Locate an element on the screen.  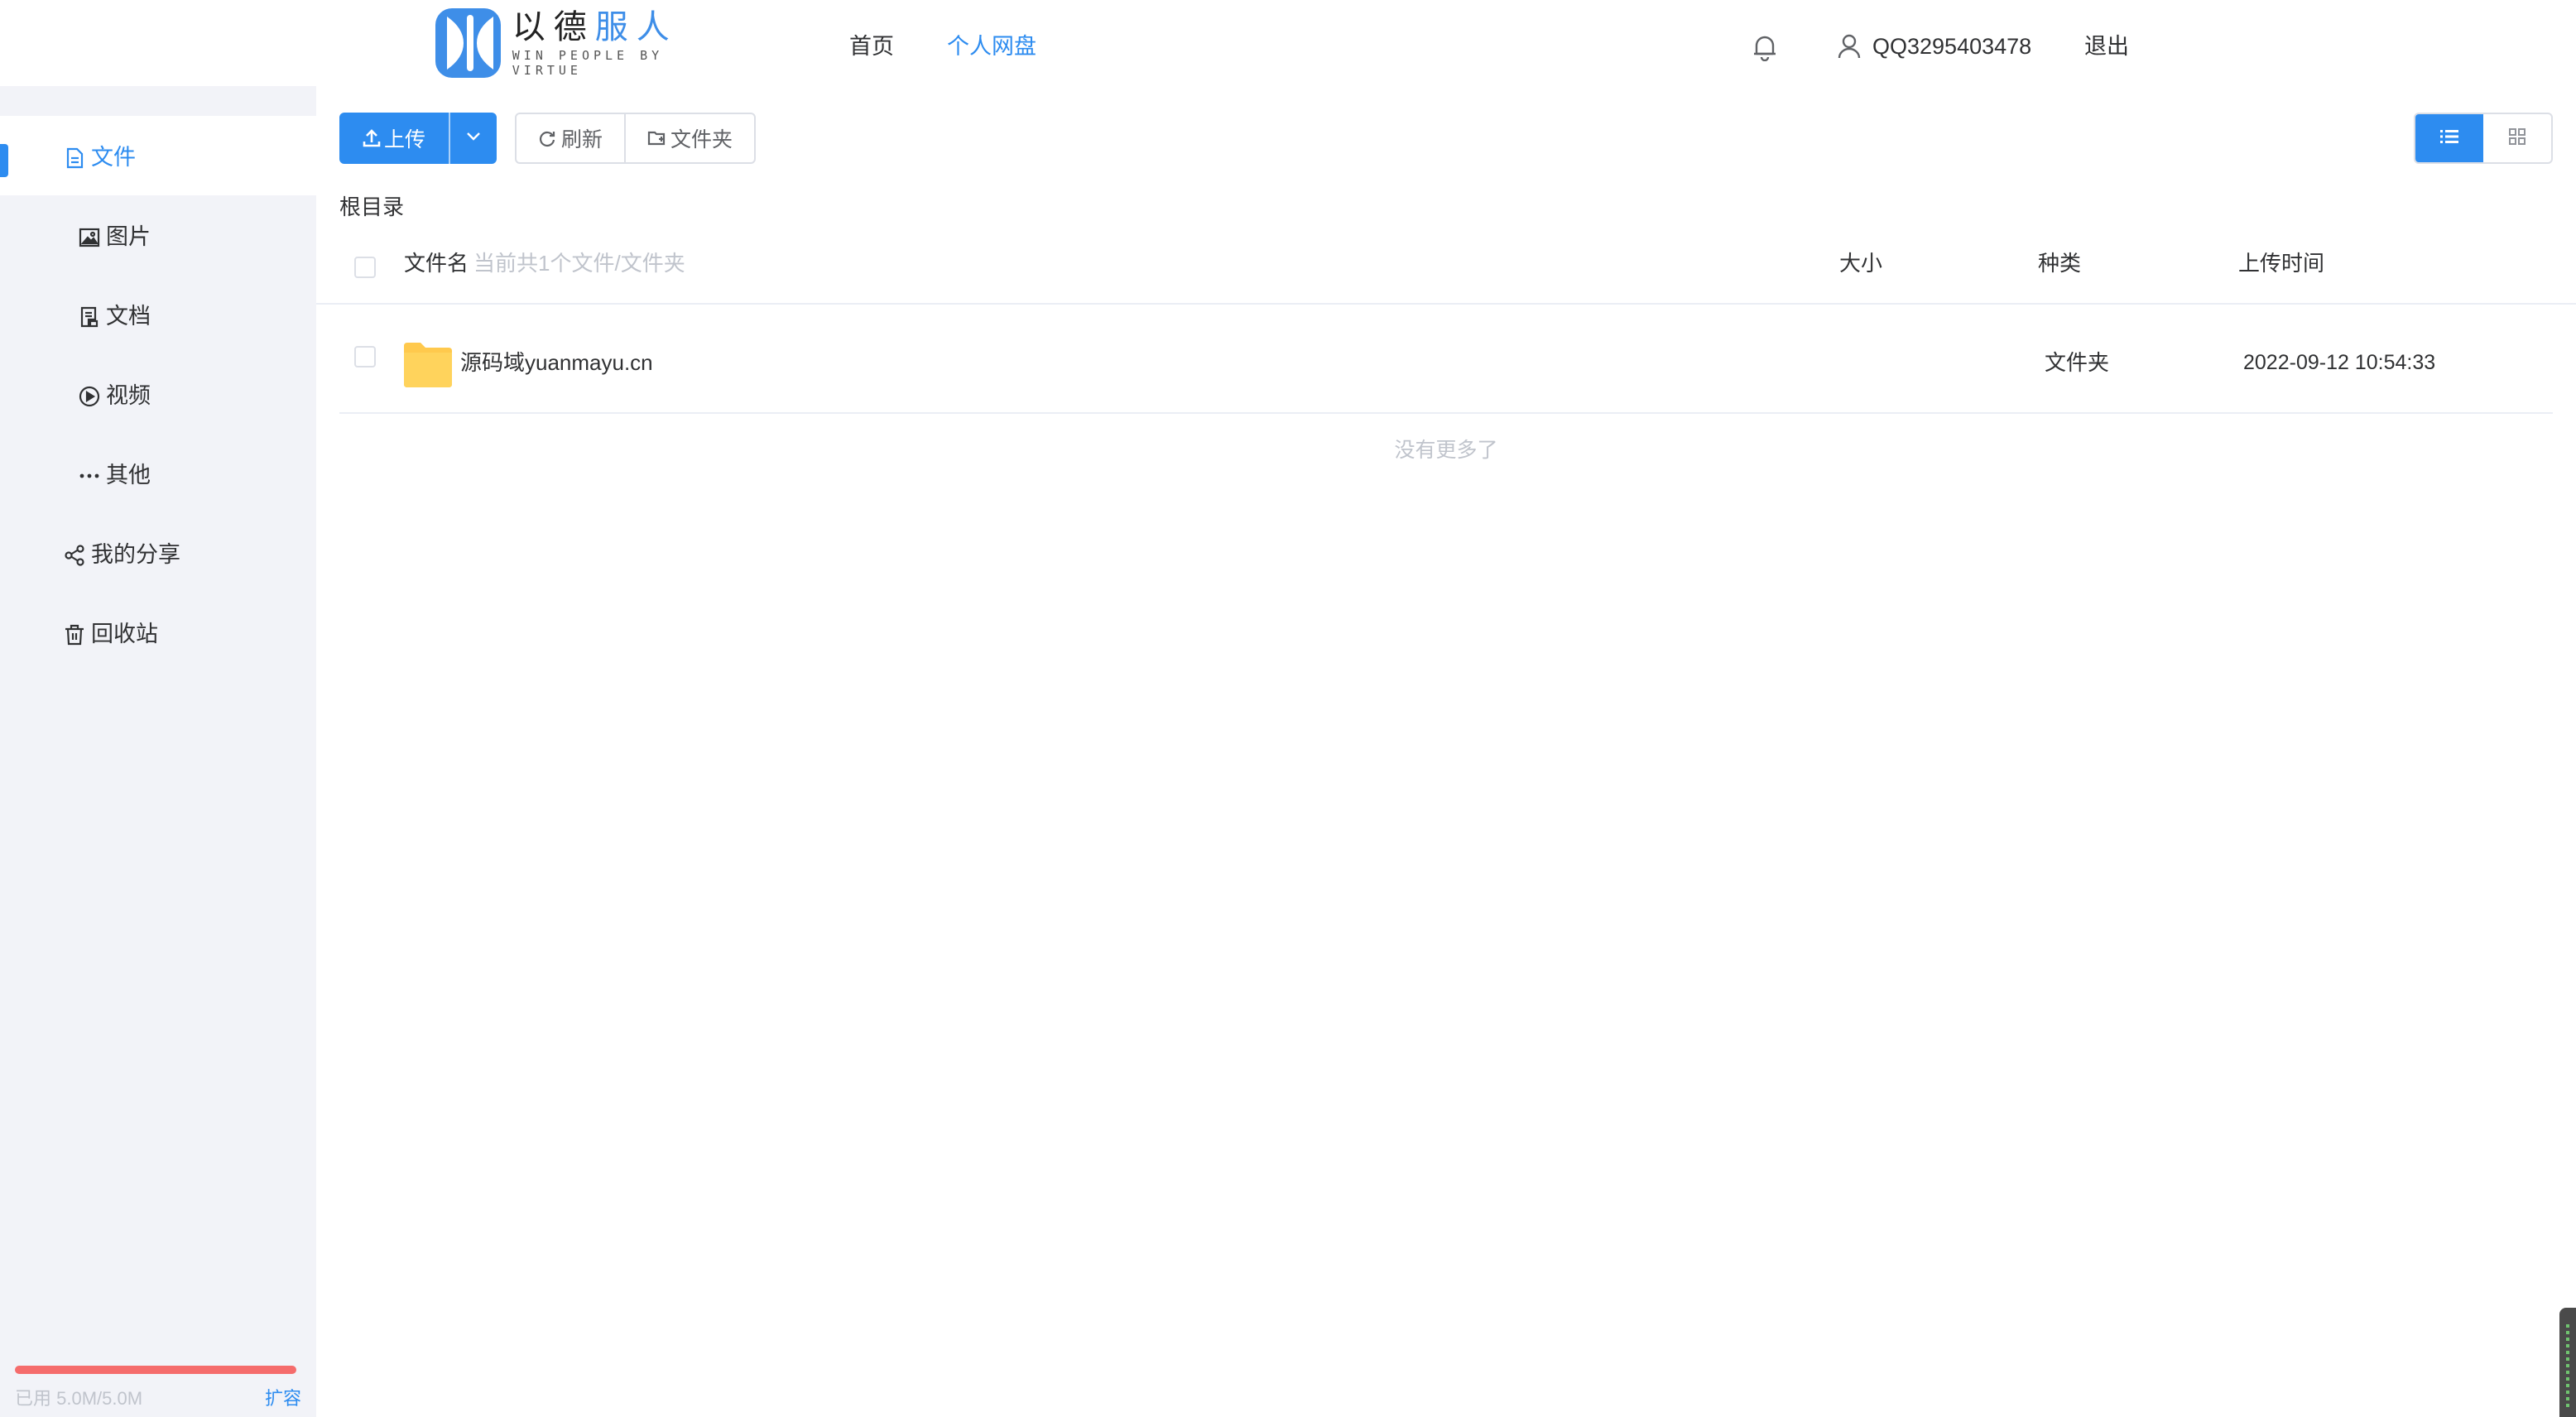
grid-icon is located at coordinates (2517, 138).